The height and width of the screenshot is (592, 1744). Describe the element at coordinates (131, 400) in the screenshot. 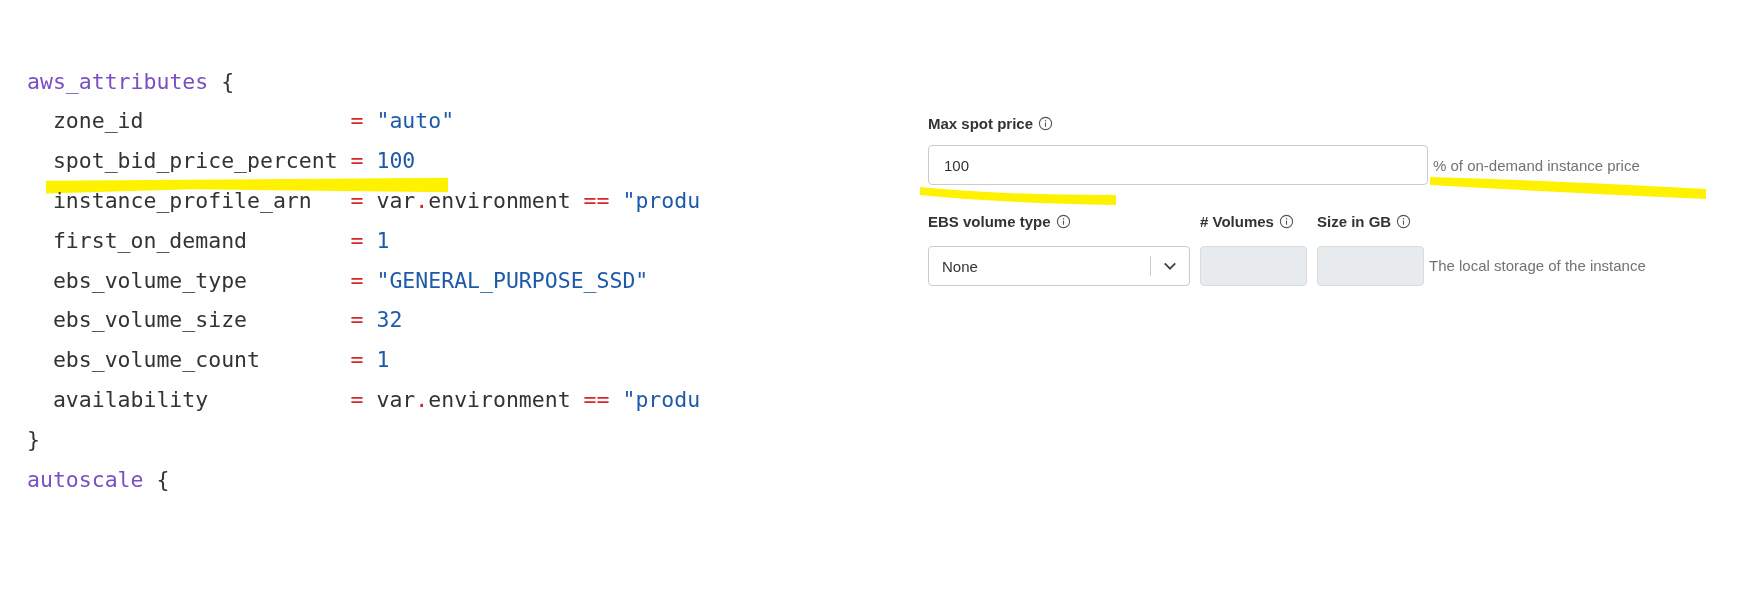

I see `code-text: availability` at that location.